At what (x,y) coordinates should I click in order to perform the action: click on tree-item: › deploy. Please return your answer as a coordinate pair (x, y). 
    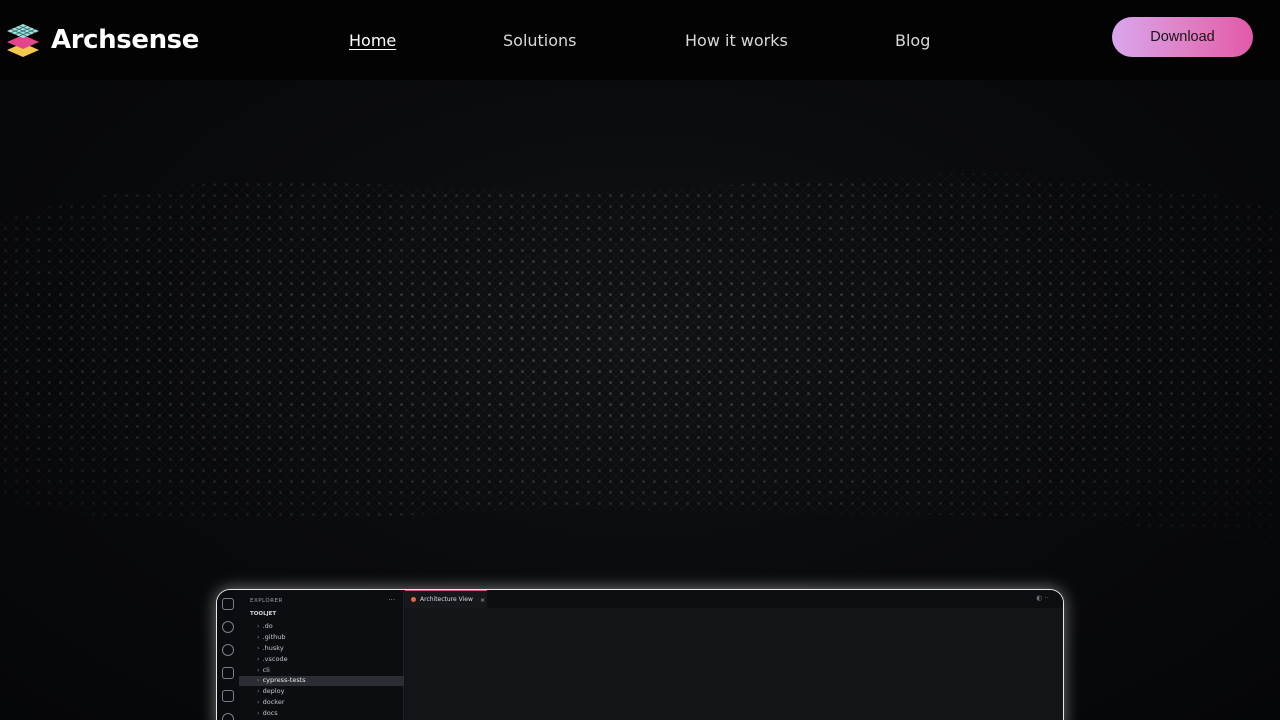
    Looking at the image, I should click on (271, 691).